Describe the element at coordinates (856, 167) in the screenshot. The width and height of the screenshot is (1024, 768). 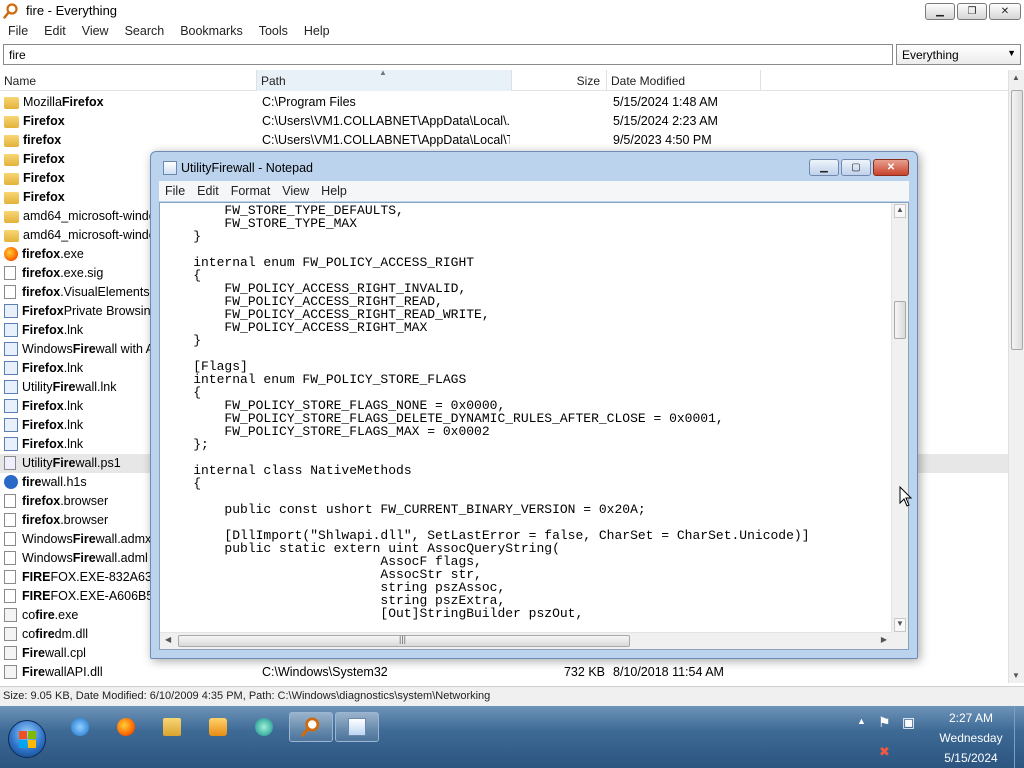
I see `notepad-maximize-button: ▢` at that location.